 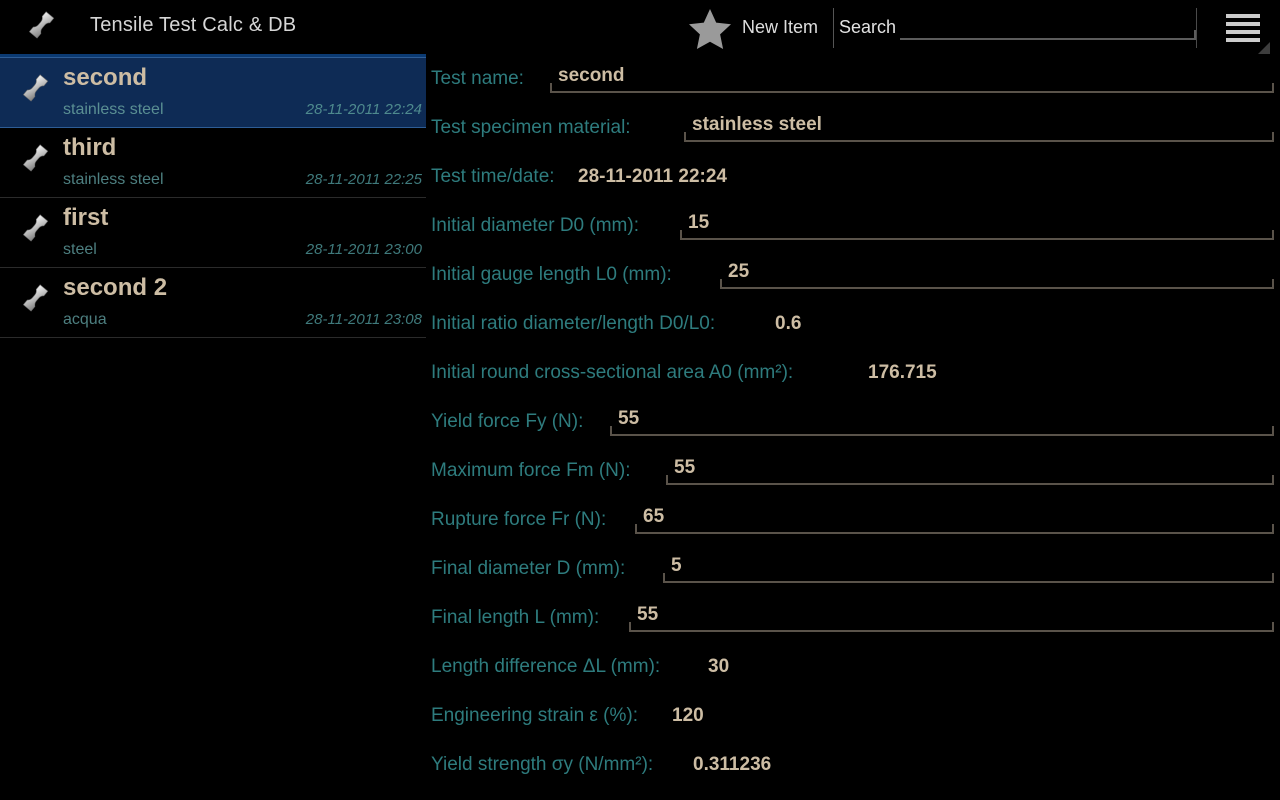 I want to click on detail-label: Rupture force Fr (N):, so click(x=519, y=519).